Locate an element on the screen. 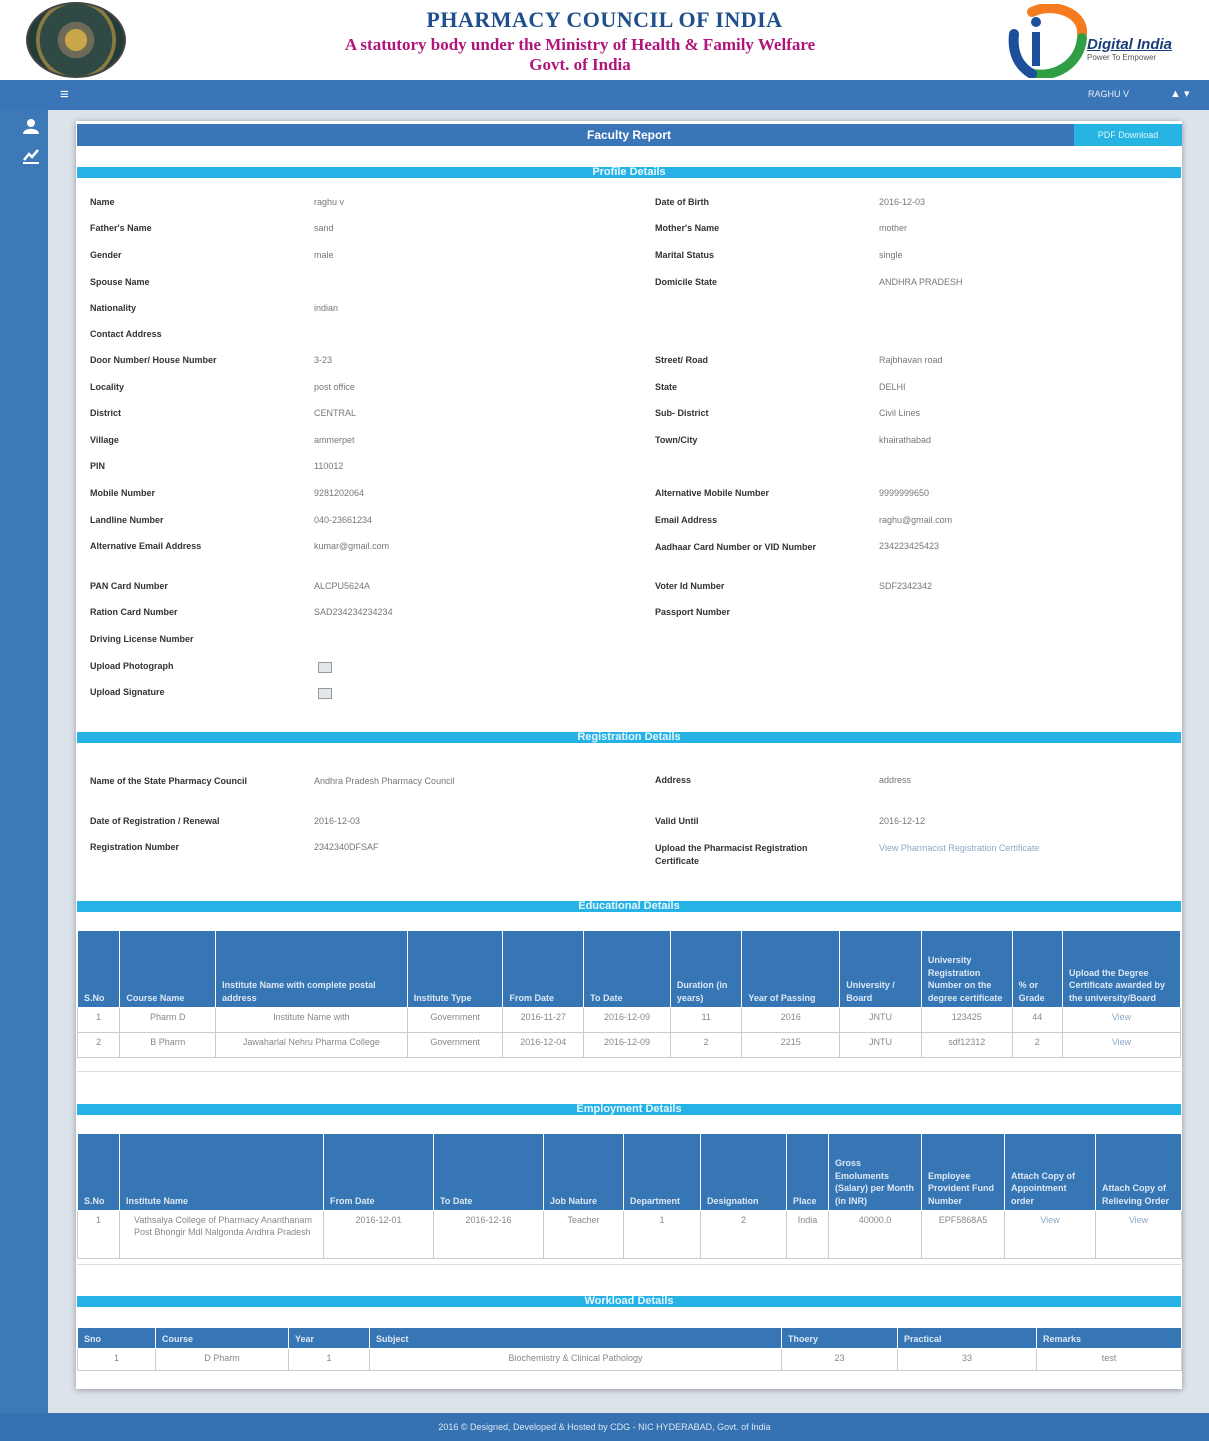 The width and height of the screenshot is (1209, 1441). column-header: Duration (in years) is located at coordinates (706, 969).